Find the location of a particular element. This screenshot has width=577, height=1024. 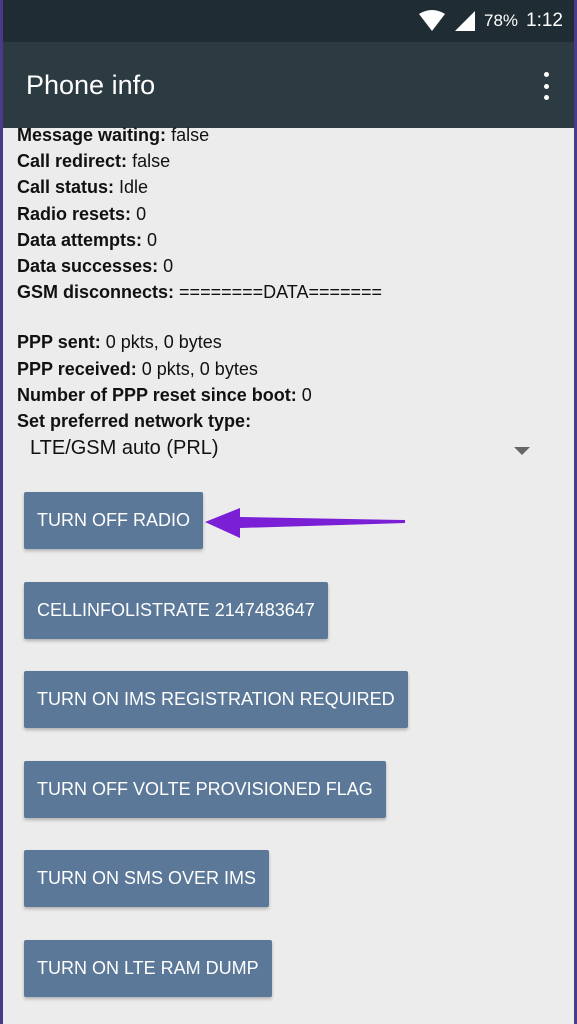

sms-over-ims-button: TURN ON SMS OVER IMS is located at coordinates (147, 878).